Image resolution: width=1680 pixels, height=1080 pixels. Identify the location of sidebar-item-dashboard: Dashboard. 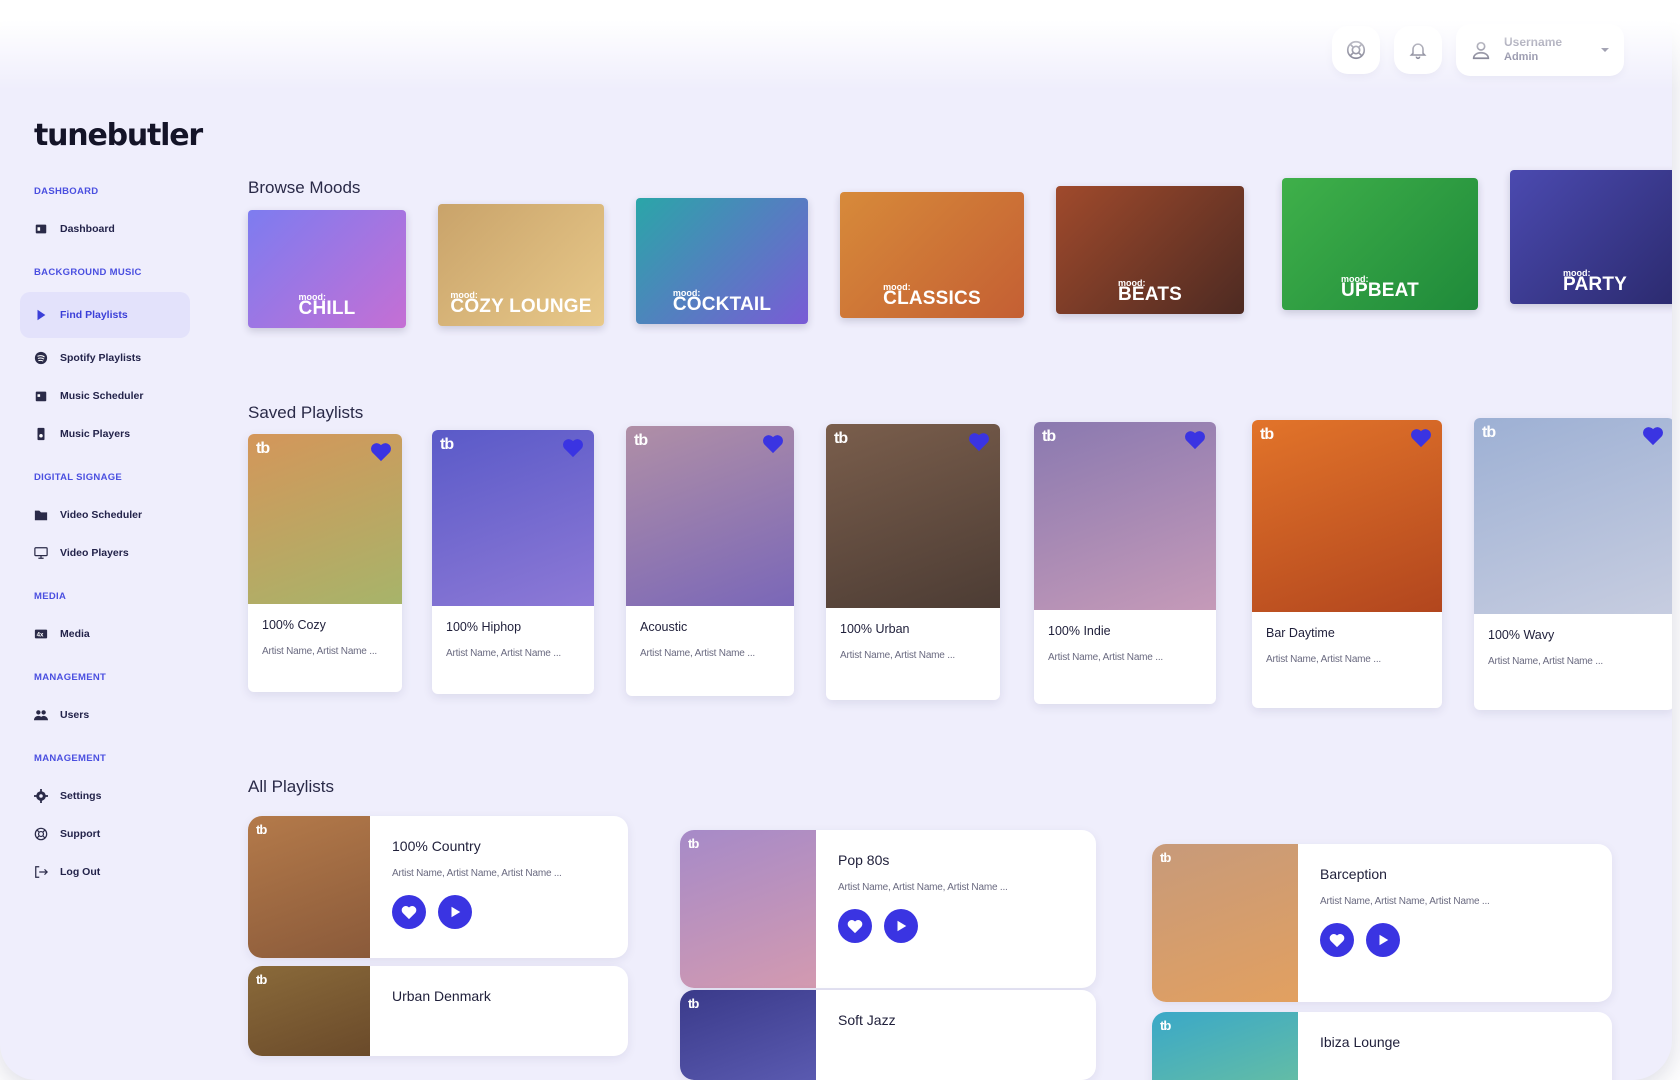
(105, 229).